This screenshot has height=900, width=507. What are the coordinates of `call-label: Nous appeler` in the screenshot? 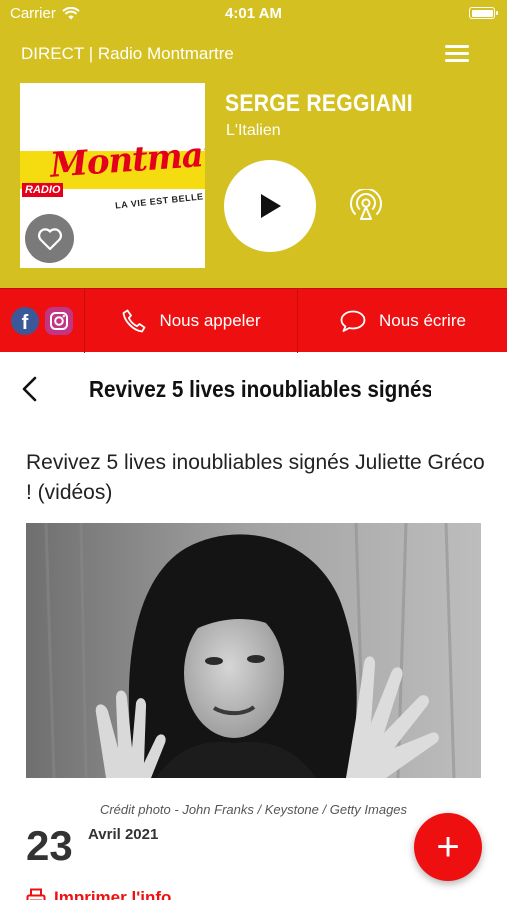 It's located at (210, 320).